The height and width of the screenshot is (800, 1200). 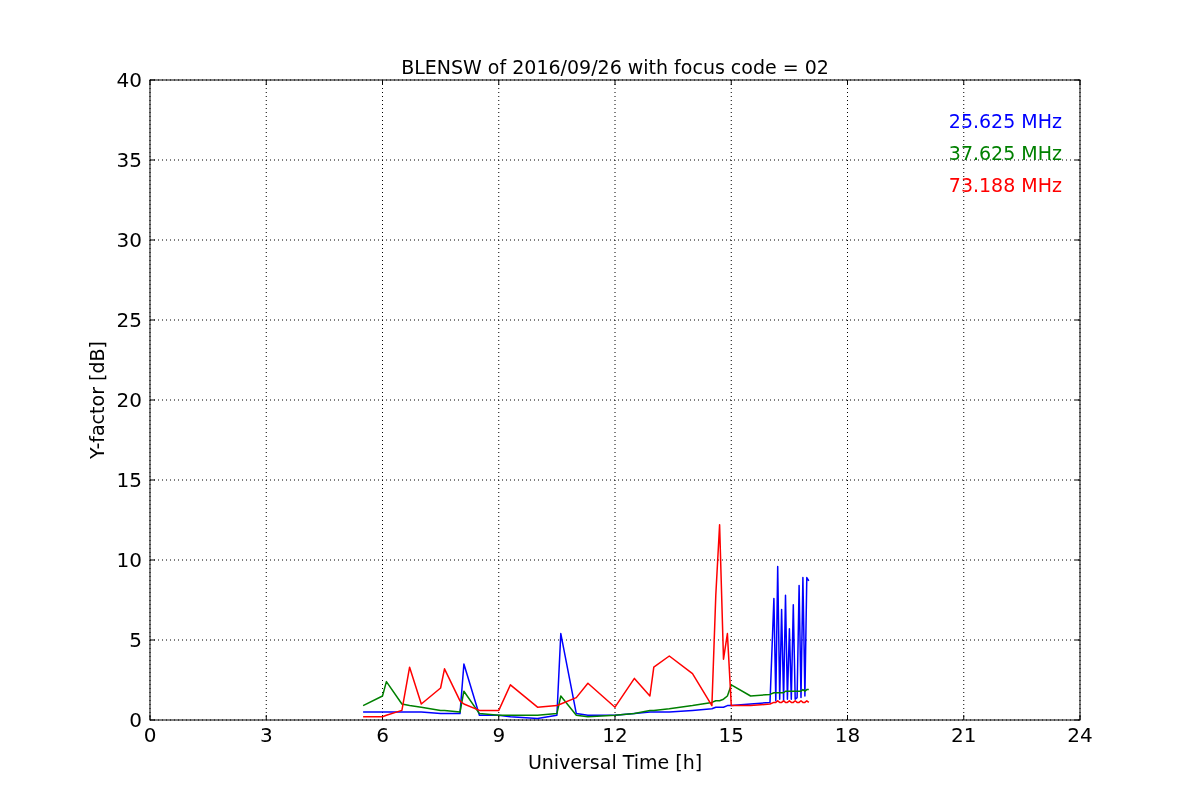 What do you see at coordinates (129, 80) in the screenshot?
I see `tick-label: 40` at bounding box center [129, 80].